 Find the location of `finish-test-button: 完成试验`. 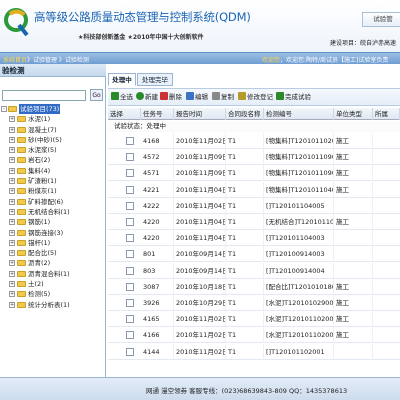

finish-test-button: 完成试验 is located at coordinates (293, 97).